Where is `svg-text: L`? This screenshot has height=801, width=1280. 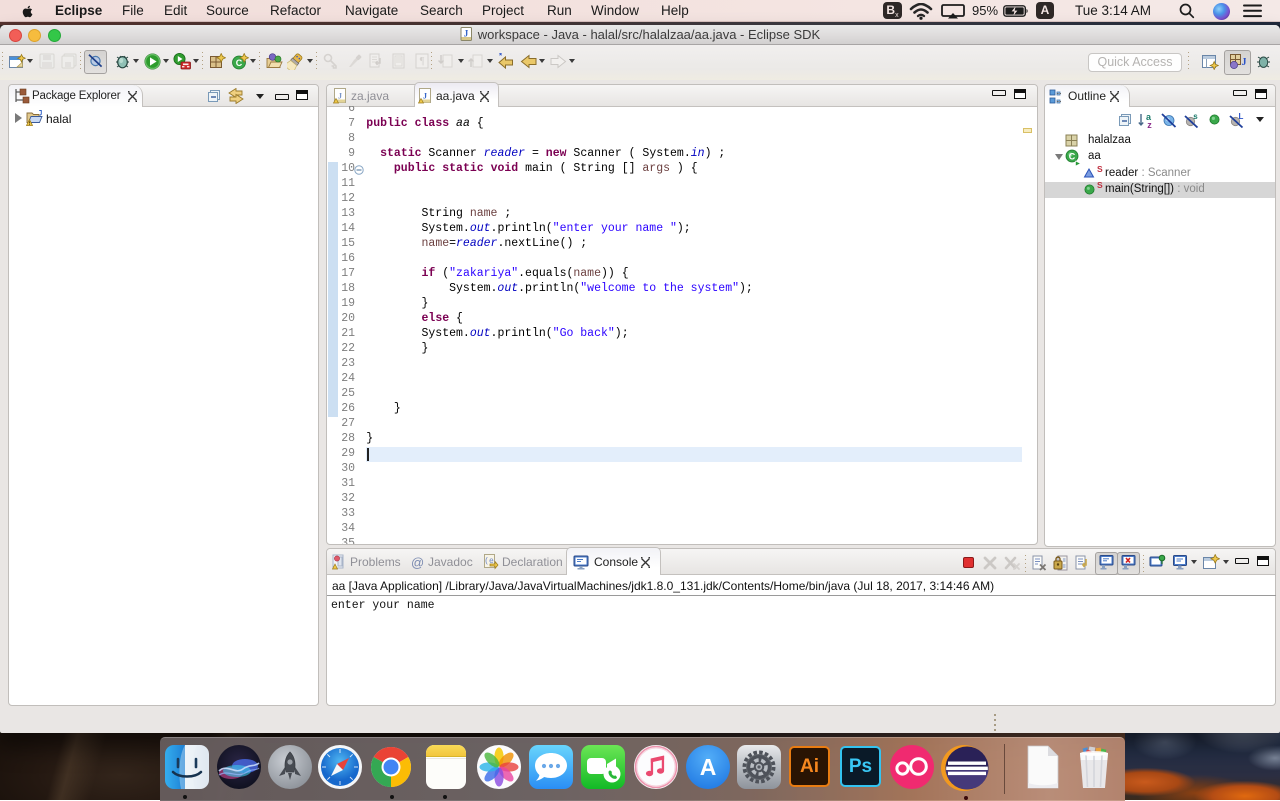
svg-text: L is located at coordinates (1241, 116).